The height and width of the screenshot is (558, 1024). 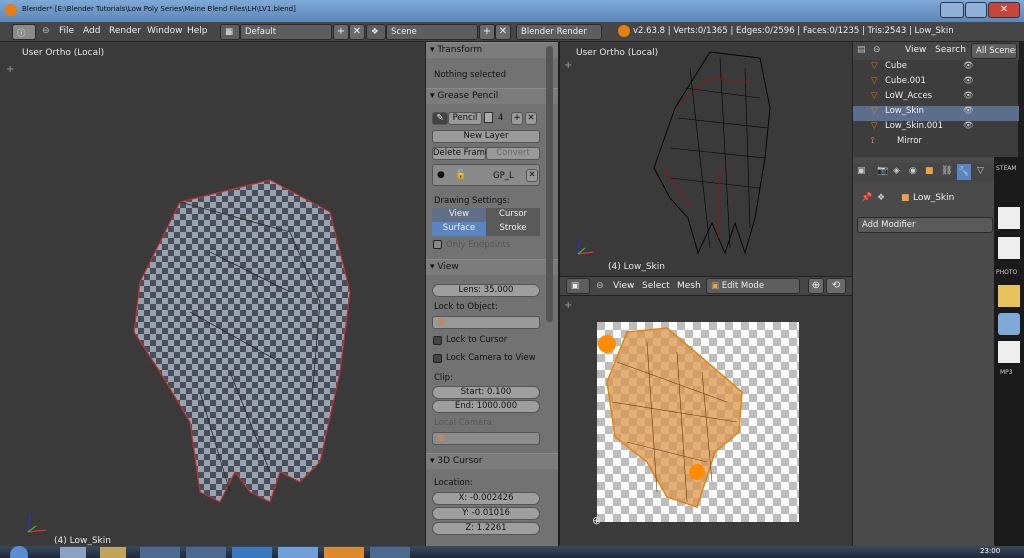 What do you see at coordinates (1009, 296) in the screenshot?
I see `folder-icon` at bounding box center [1009, 296].